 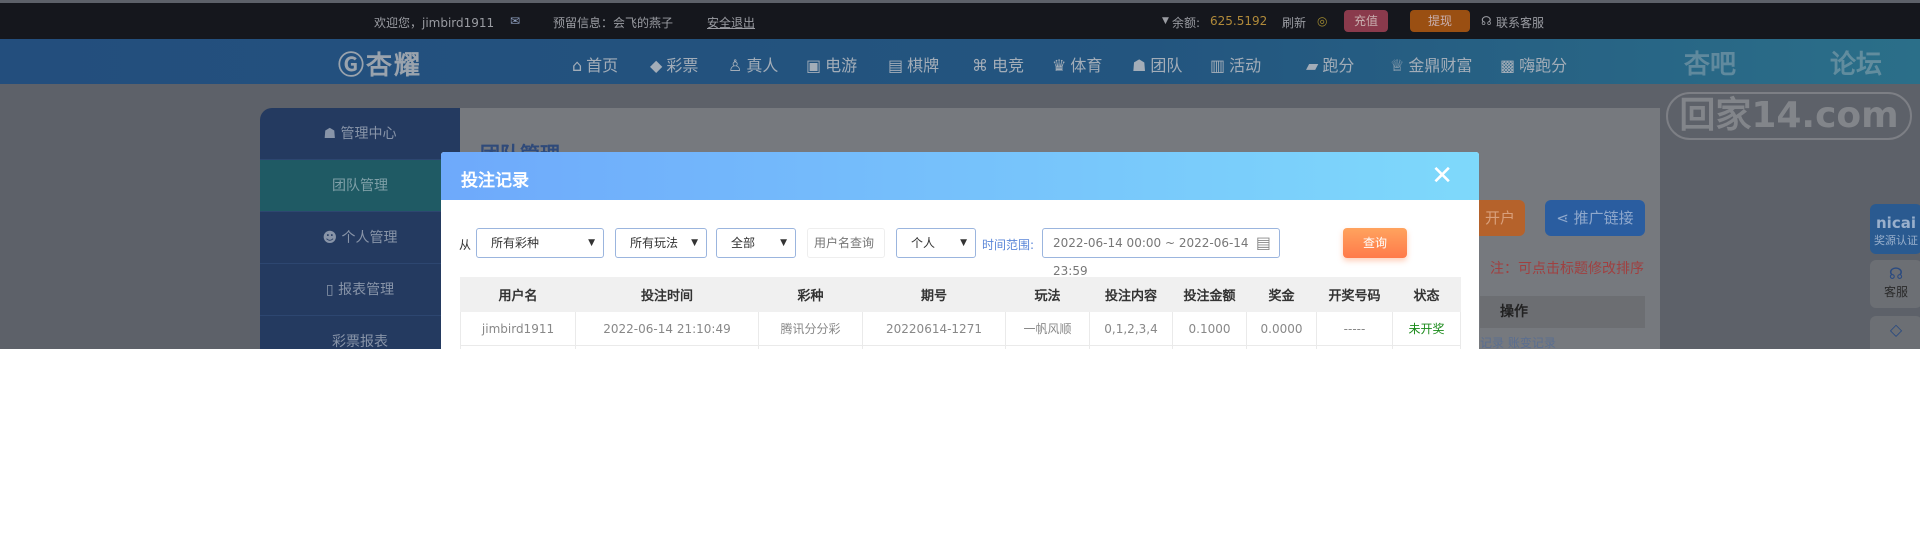 What do you see at coordinates (380, 63) in the screenshot?
I see `logo: Ⓖ杏耀` at bounding box center [380, 63].